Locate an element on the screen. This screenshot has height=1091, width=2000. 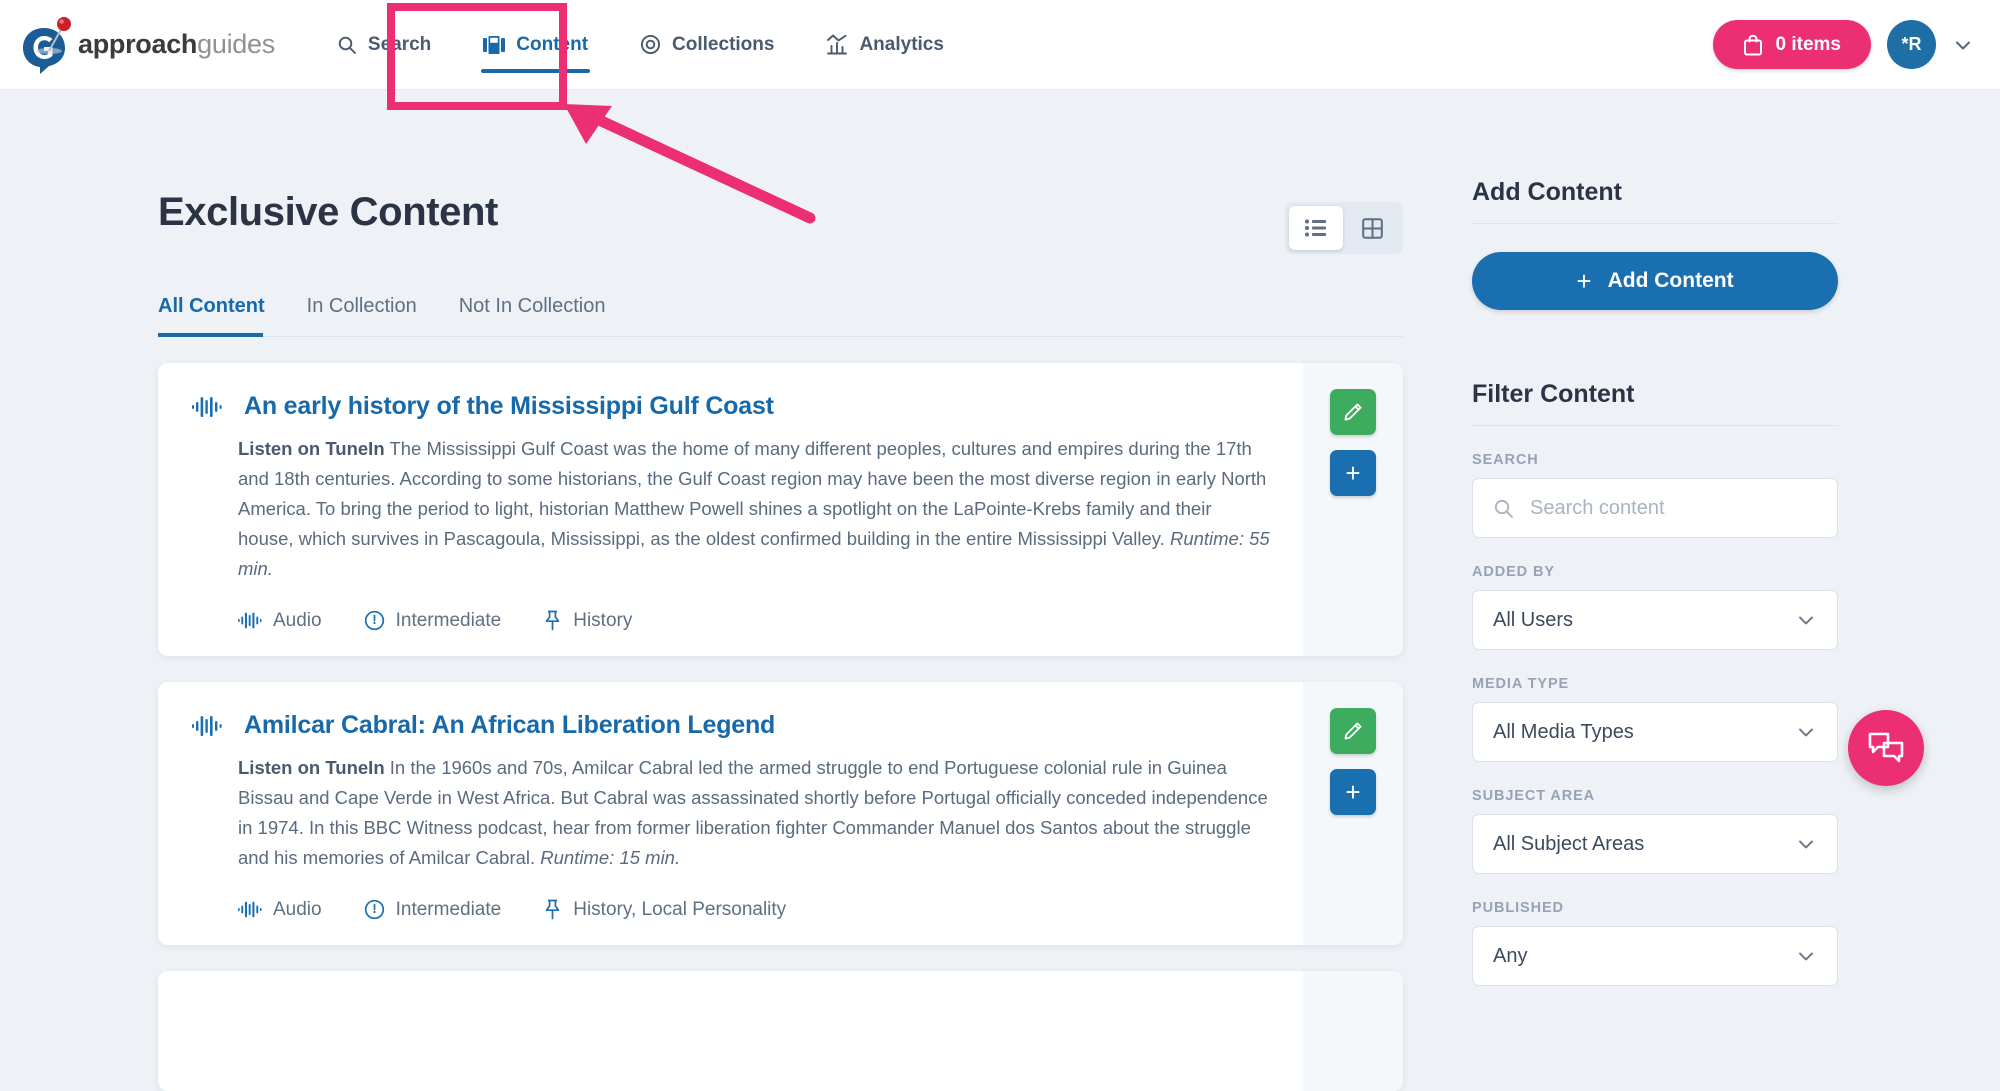
add-content-label: Add Content is located at coordinates (1670, 280).